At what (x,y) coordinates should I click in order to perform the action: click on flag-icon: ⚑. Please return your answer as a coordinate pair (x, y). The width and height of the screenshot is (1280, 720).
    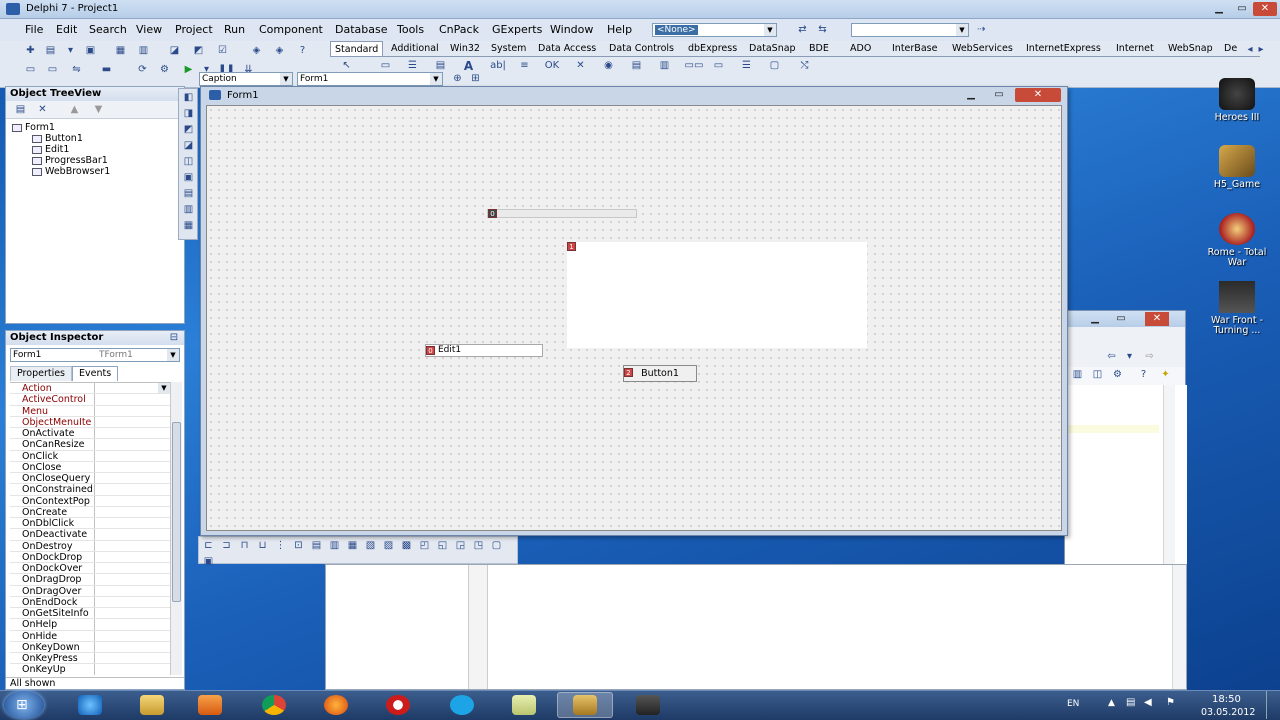
    Looking at the image, I should click on (1170, 702).